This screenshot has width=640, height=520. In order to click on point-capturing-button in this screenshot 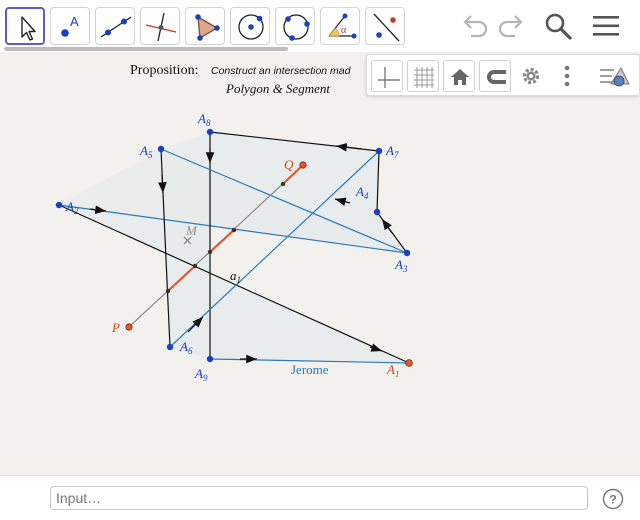, I will do `click(495, 76)`.